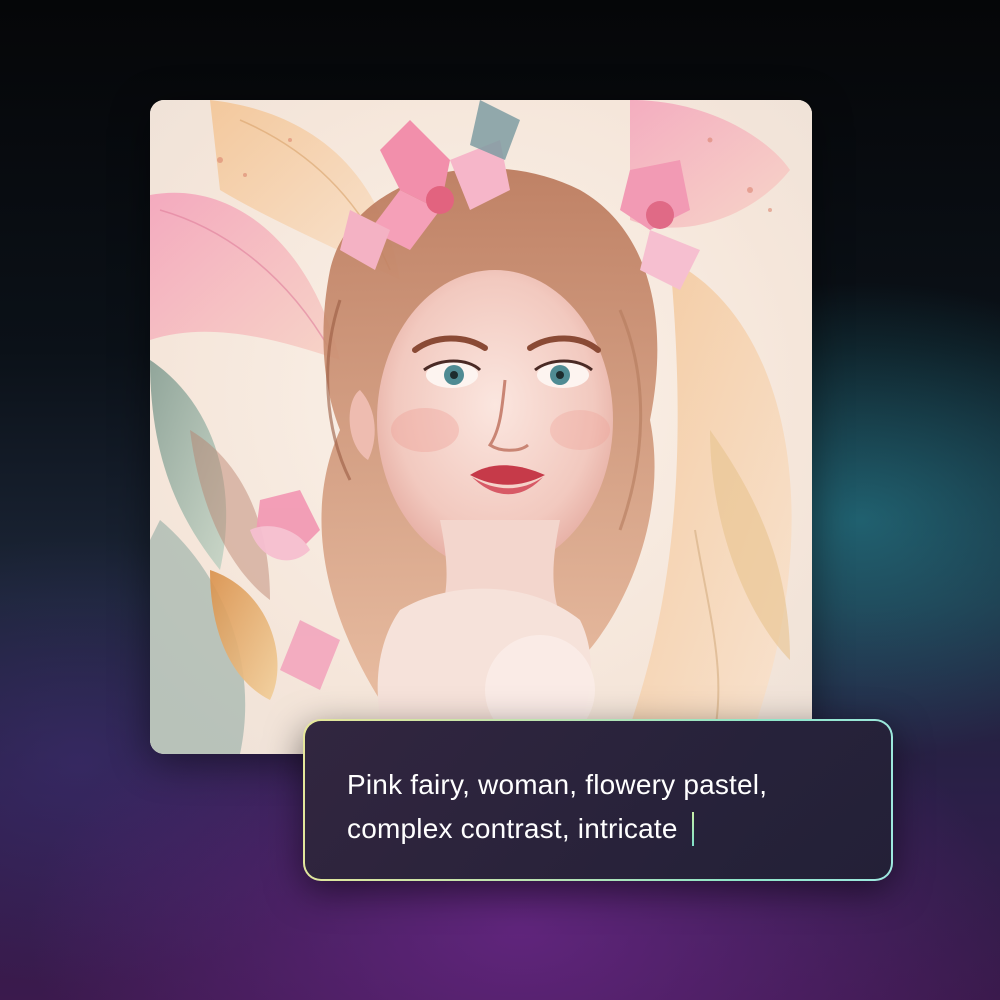 The image size is (1000, 1000). Describe the element at coordinates (692, 829) in the screenshot. I see `text-cursor-caret` at that location.